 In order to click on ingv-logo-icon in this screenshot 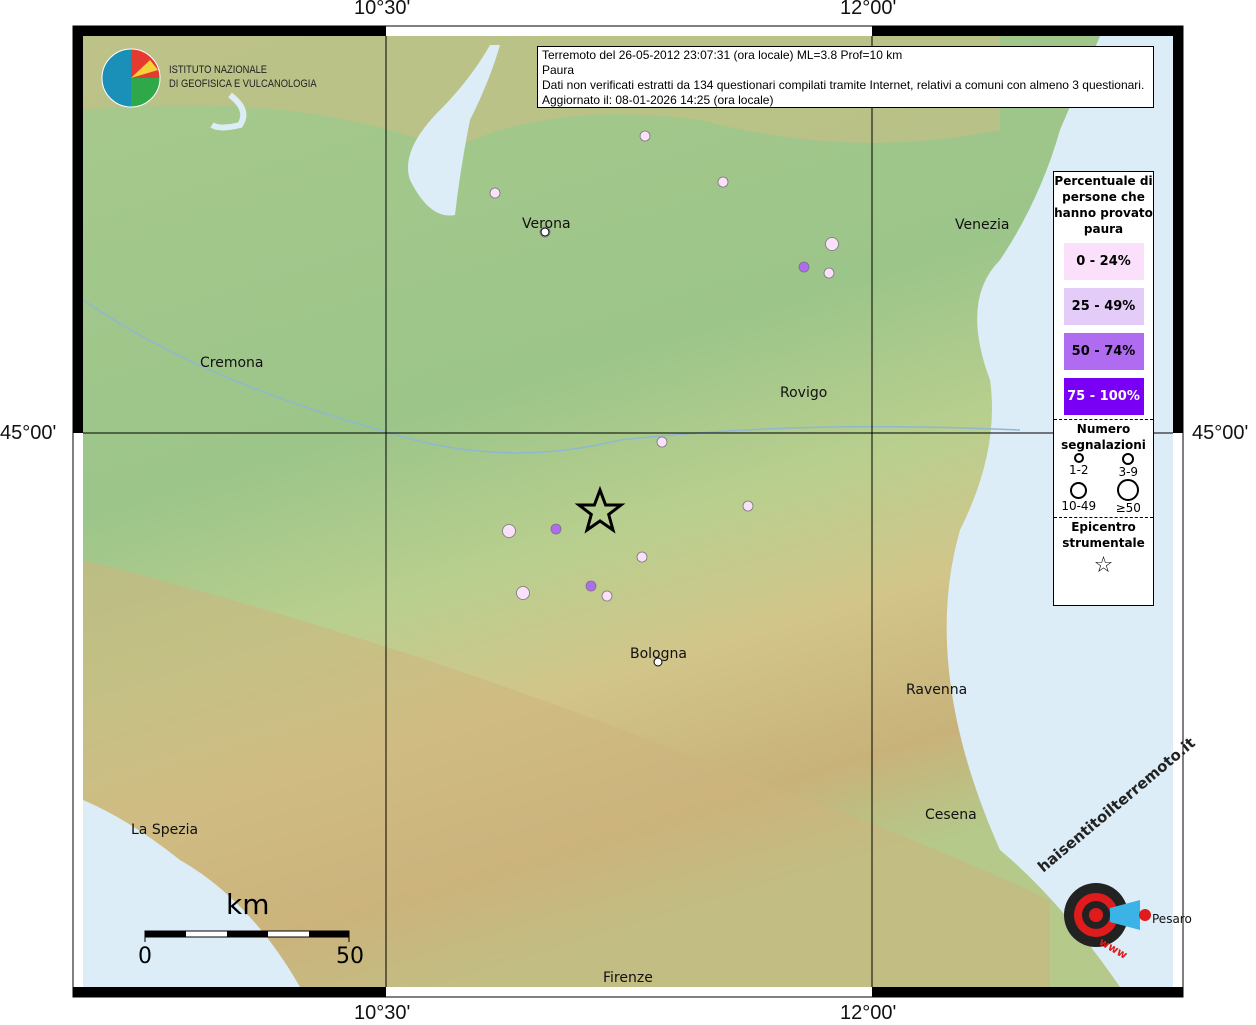, I will do `click(131, 78)`.